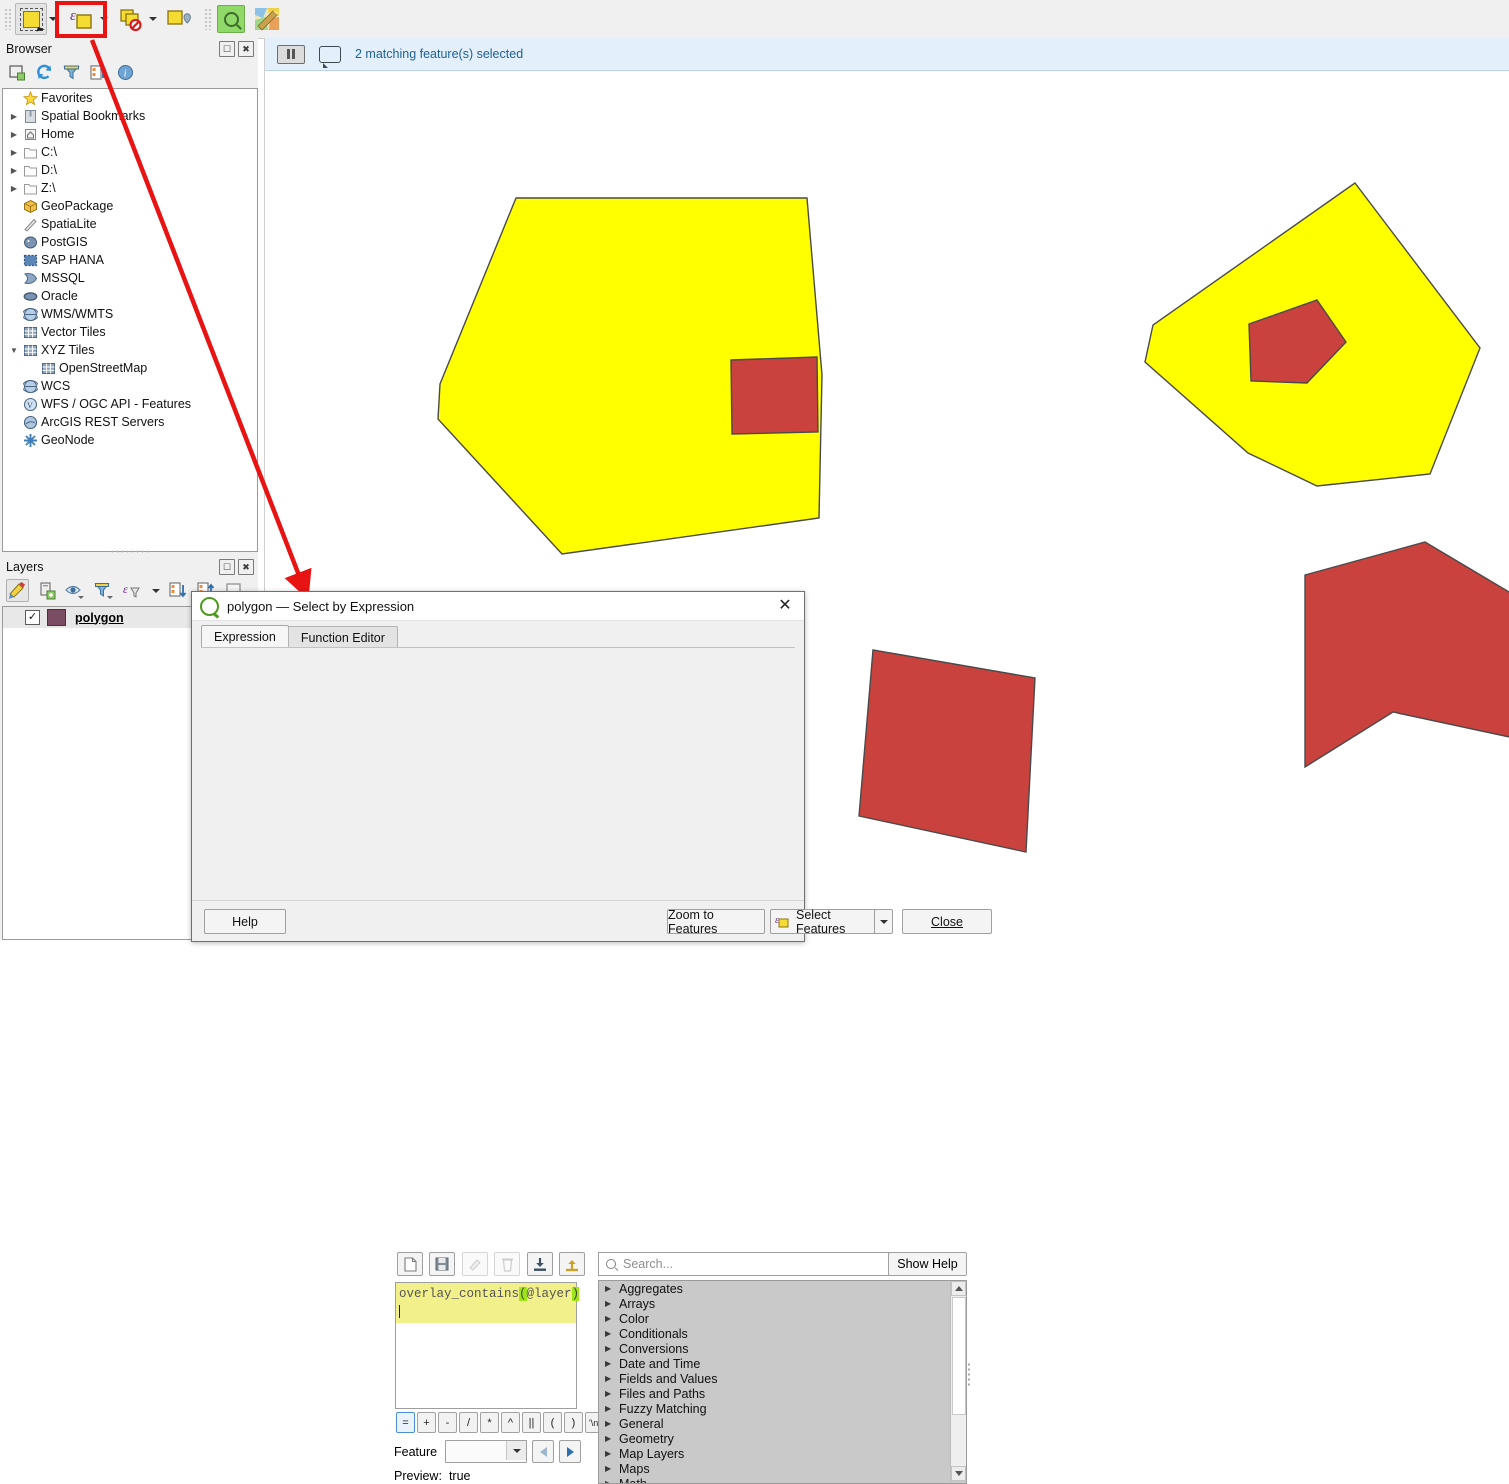  I want to click on function-group-date-and-time: ▶Date and Time, so click(782, 1363).